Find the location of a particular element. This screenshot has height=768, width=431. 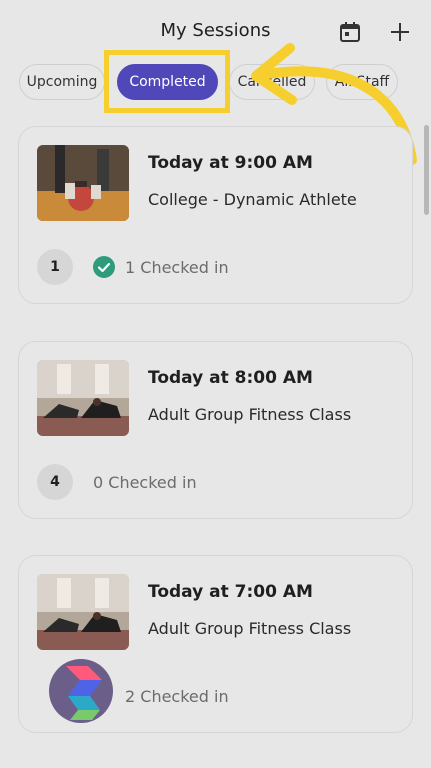

tab-upcoming: Upcoming is located at coordinates (62, 82).